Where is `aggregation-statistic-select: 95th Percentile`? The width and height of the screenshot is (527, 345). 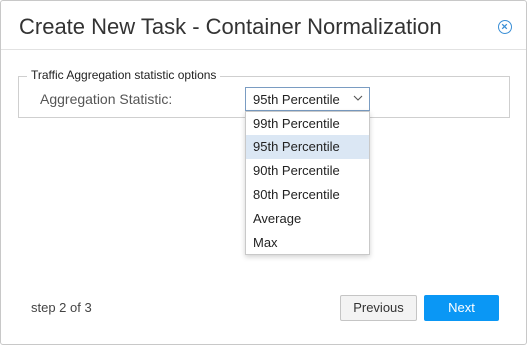 aggregation-statistic-select: 95th Percentile is located at coordinates (307, 99).